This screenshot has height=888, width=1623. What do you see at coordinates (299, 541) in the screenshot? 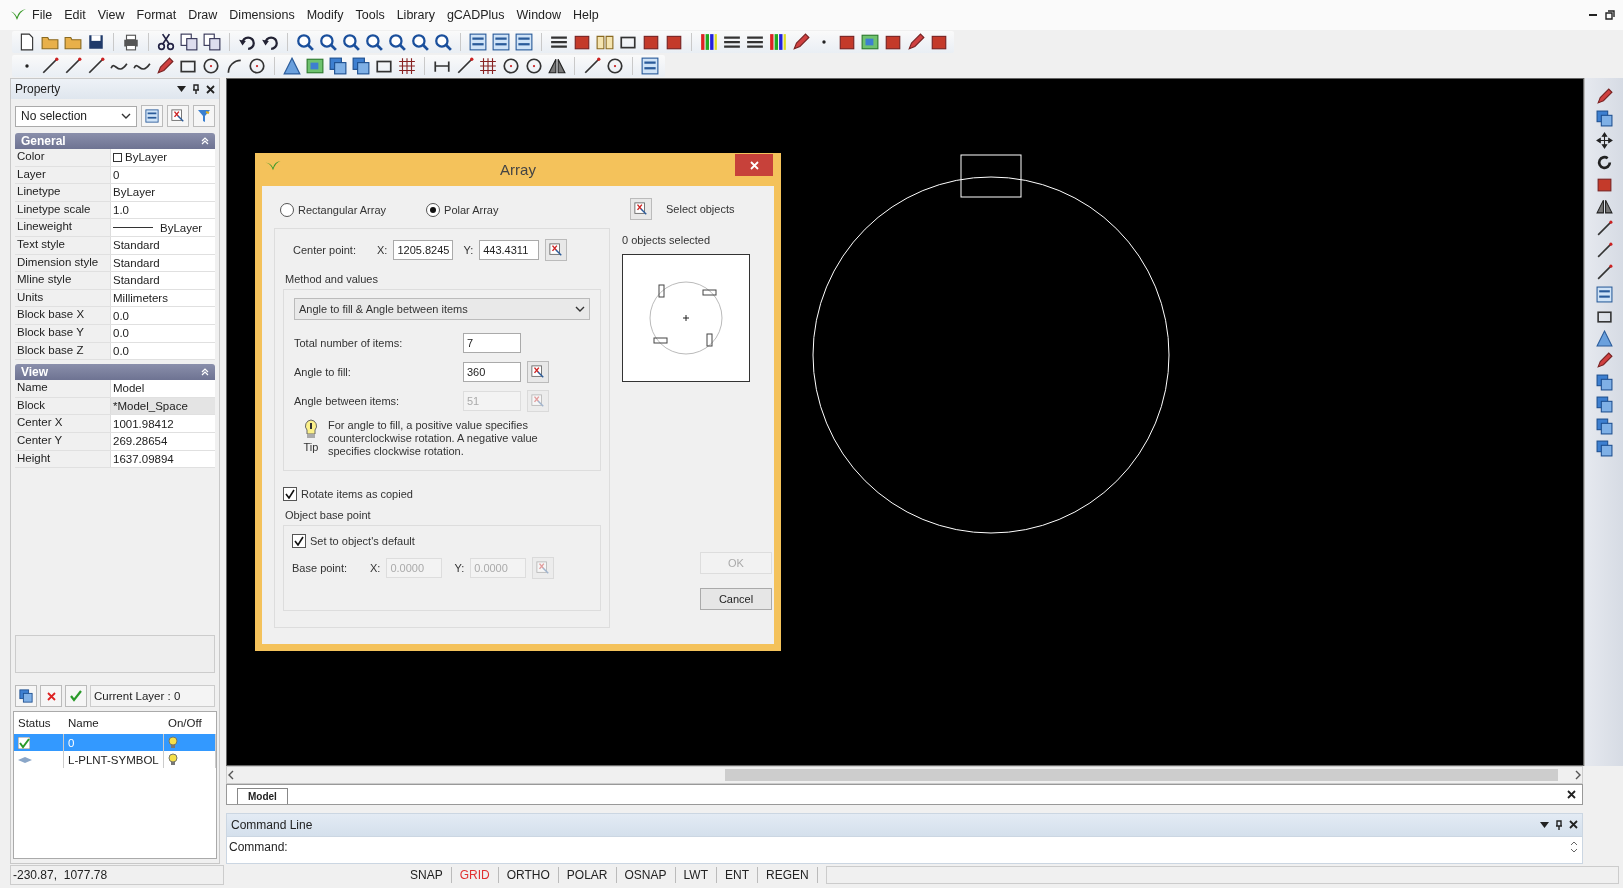
I see `checkbox` at bounding box center [299, 541].